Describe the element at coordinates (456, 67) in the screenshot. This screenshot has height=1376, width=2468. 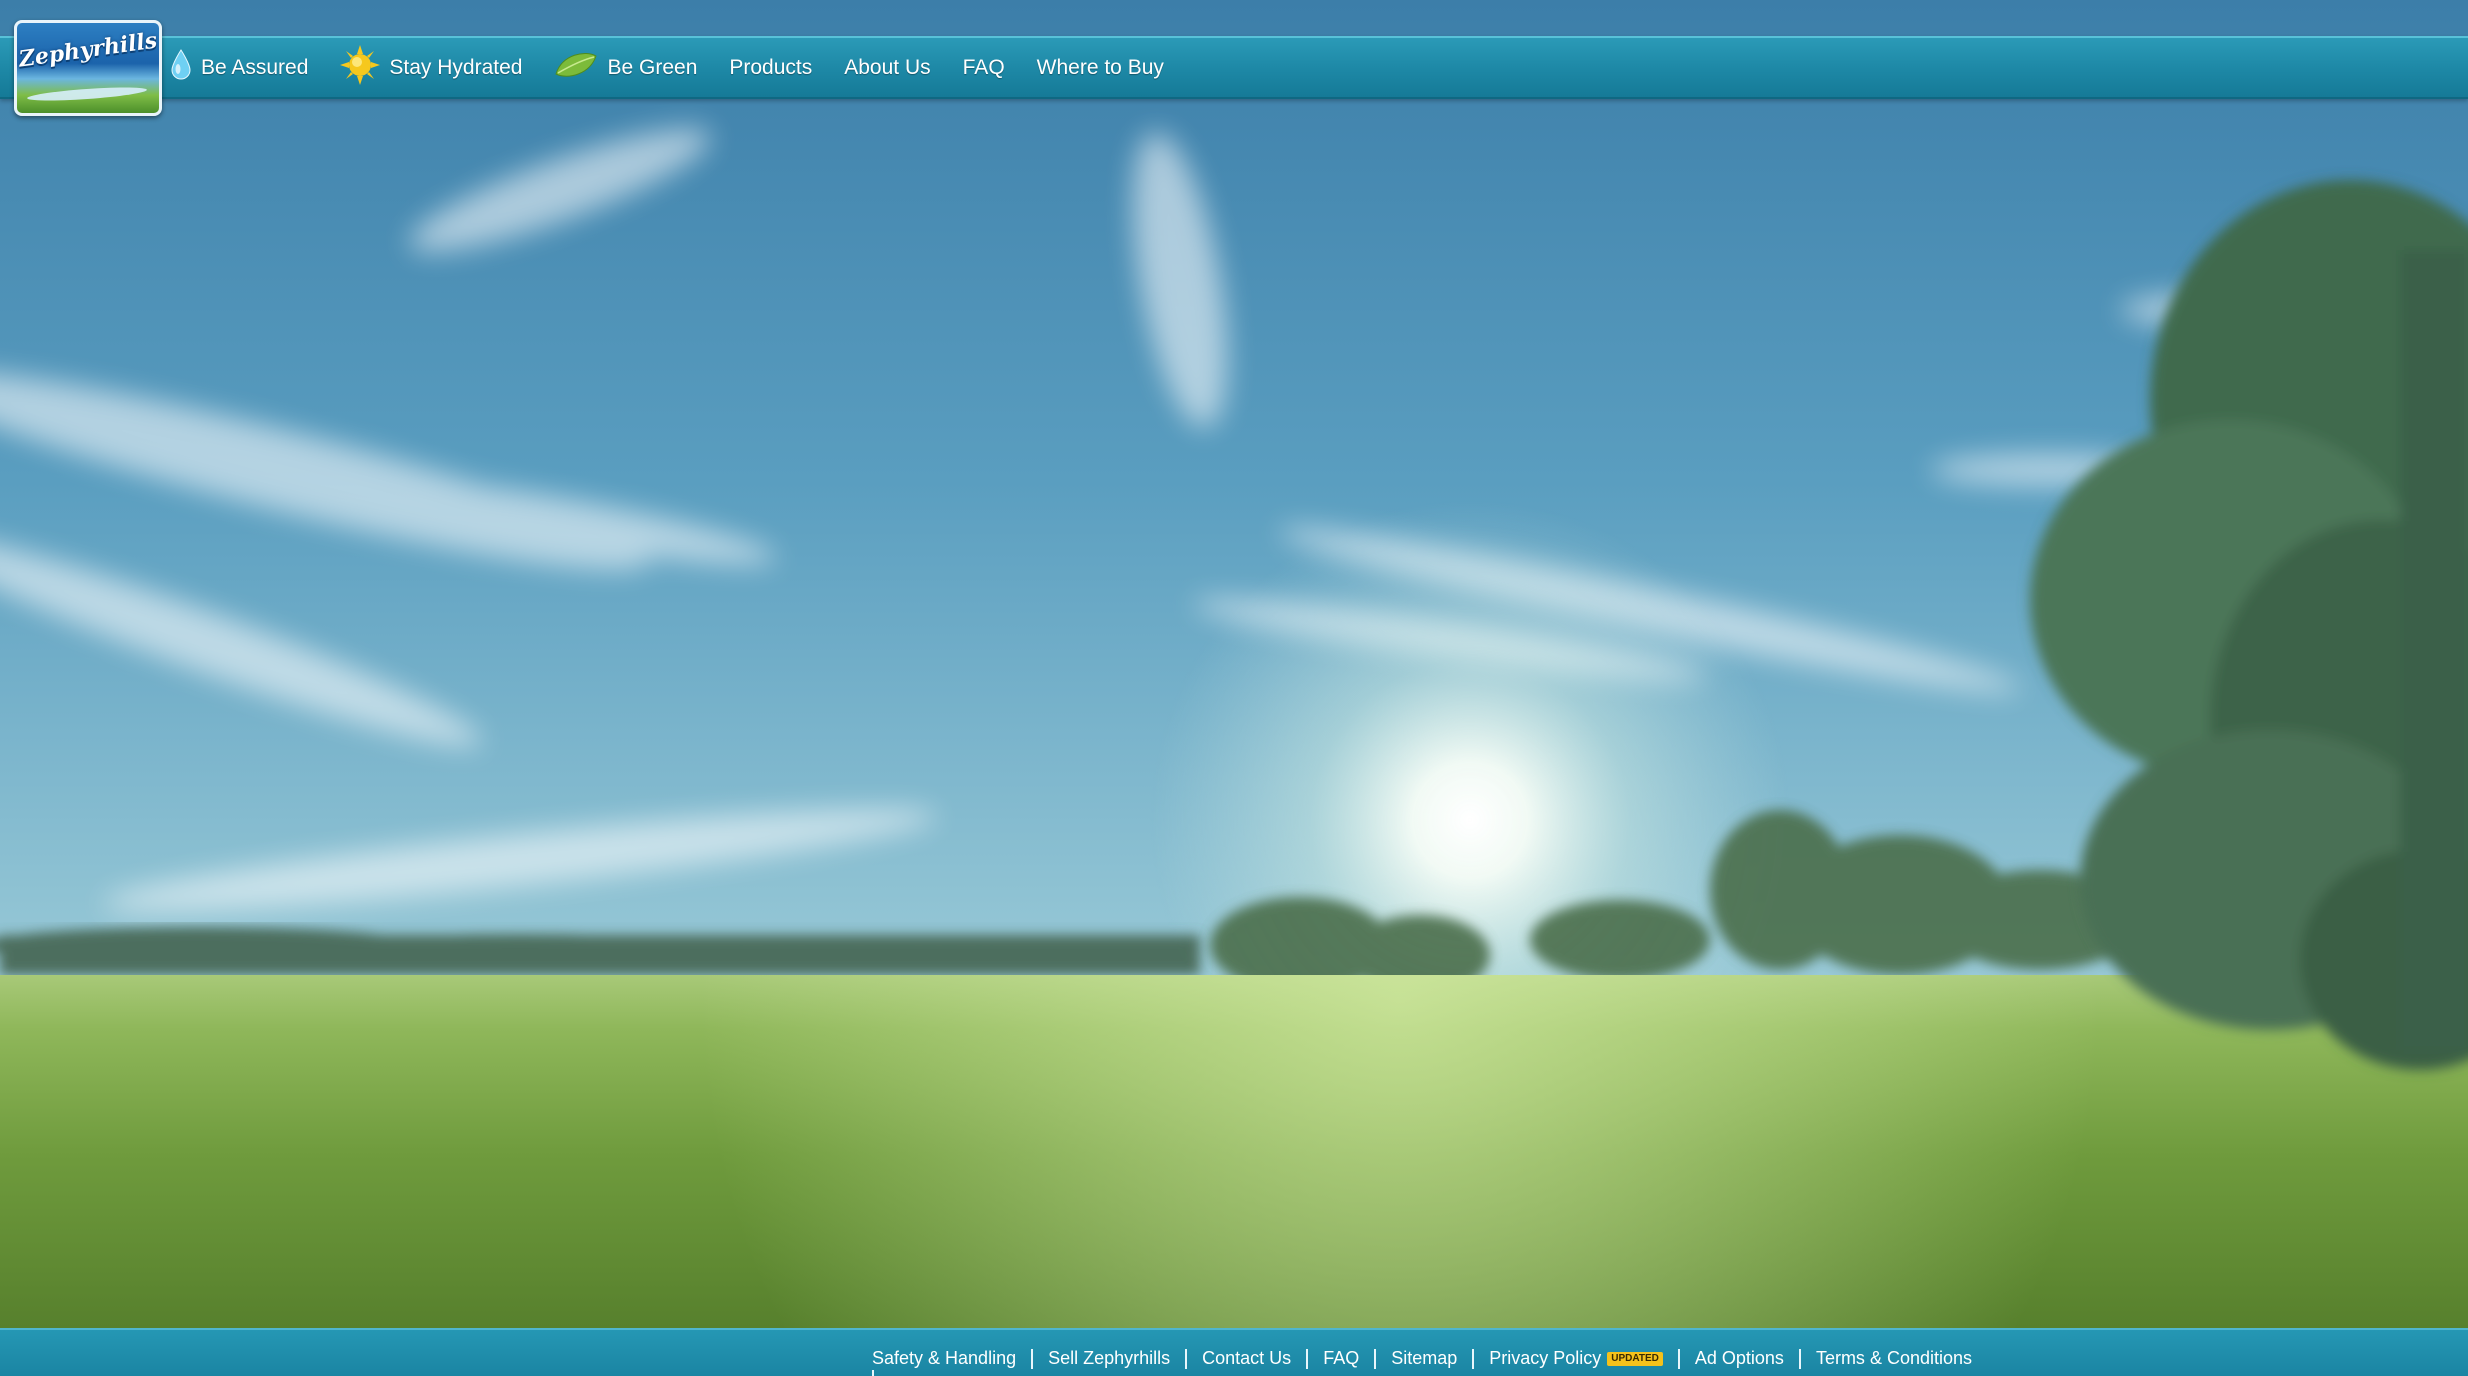
I see `nav-stay-hydrated-label: Stay Hydrated` at that location.